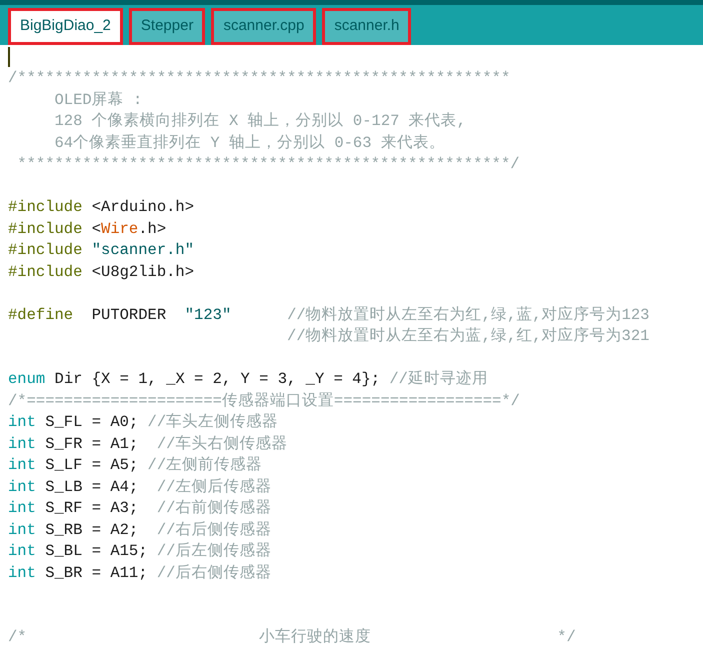 The height and width of the screenshot is (651, 703). What do you see at coordinates (260, 121) in the screenshot?
I see `code-line: 128 个像素横向排列在 X 轴上，分别以 0-127 来代表,` at bounding box center [260, 121].